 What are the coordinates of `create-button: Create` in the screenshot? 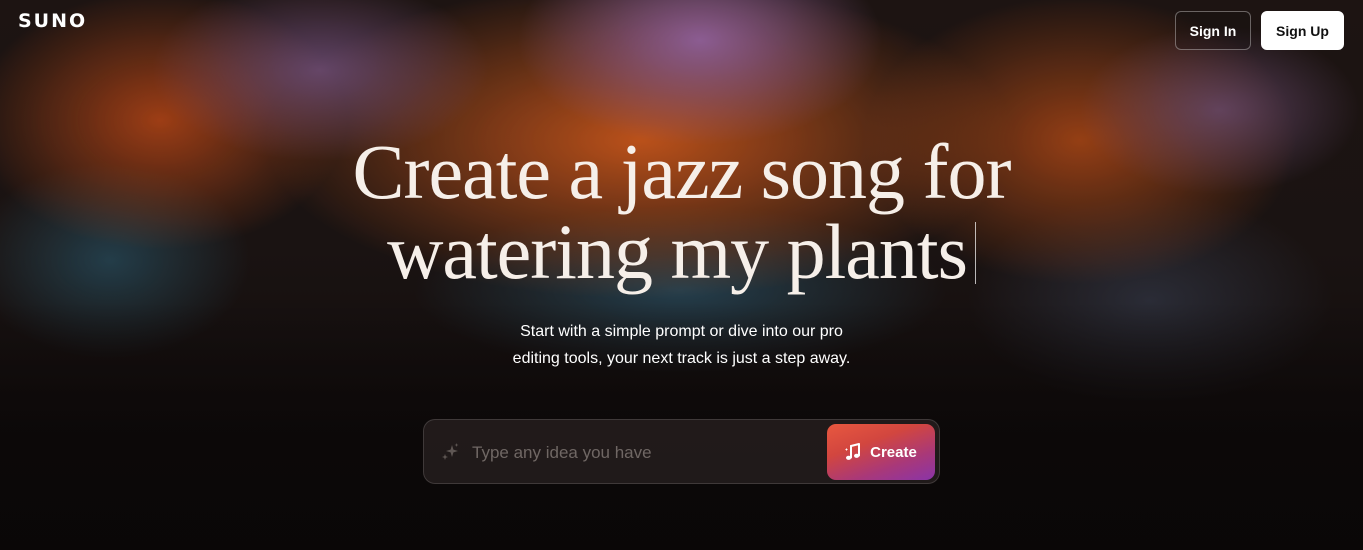 It's located at (881, 452).